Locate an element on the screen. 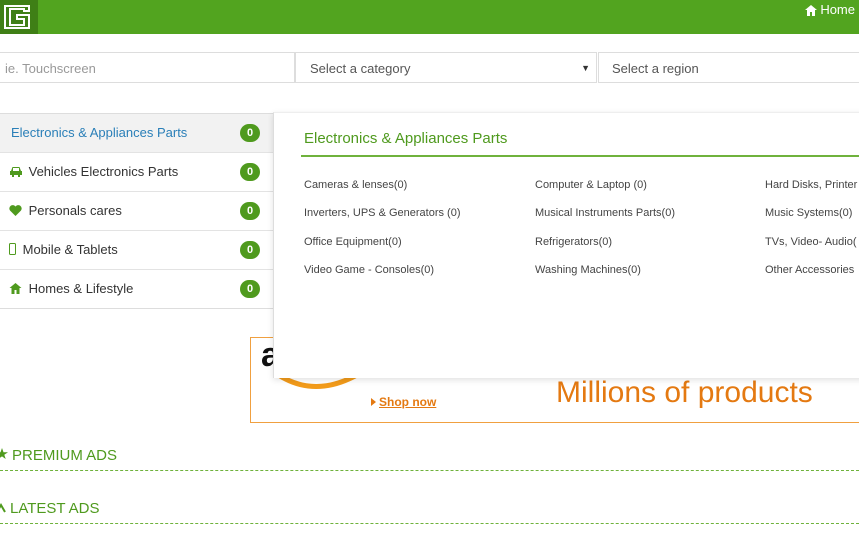 This screenshot has height=533, width=859. car-icon is located at coordinates (17, 173).